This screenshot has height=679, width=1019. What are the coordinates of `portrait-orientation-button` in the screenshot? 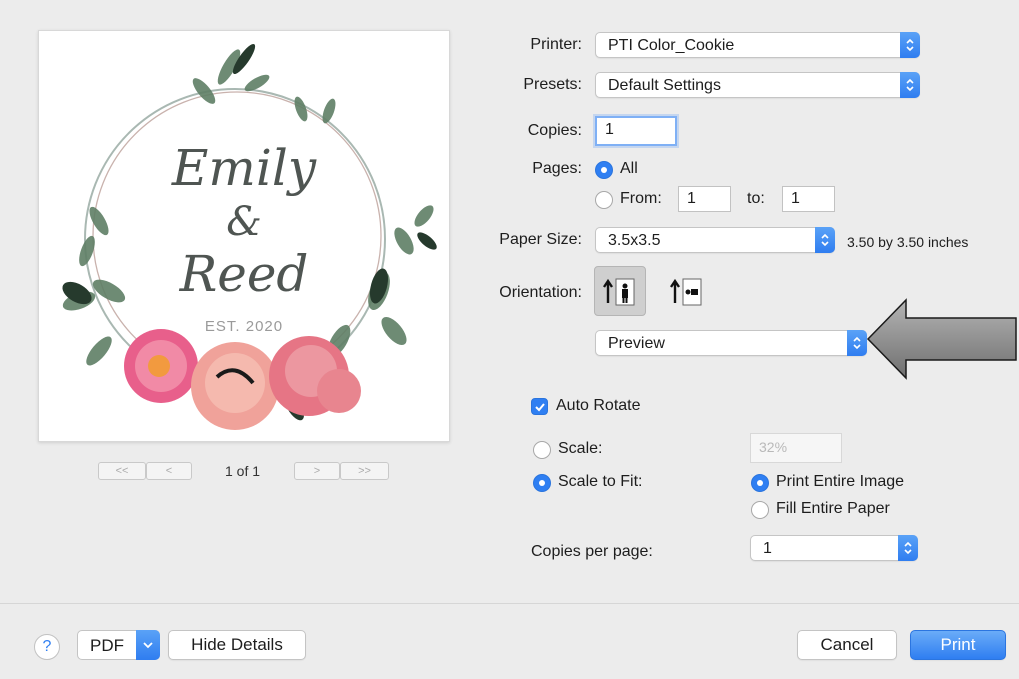 It's located at (620, 291).